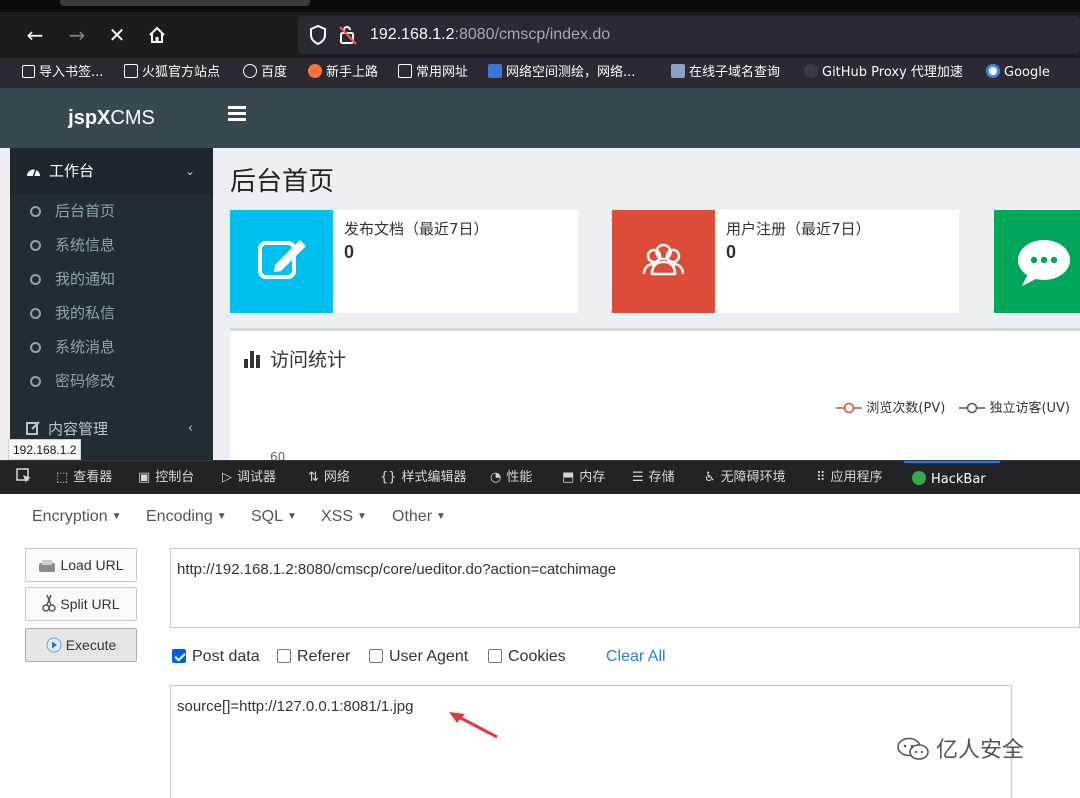  What do you see at coordinates (265, 73) in the screenshot?
I see `bookmark-baidu: 百度` at bounding box center [265, 73].